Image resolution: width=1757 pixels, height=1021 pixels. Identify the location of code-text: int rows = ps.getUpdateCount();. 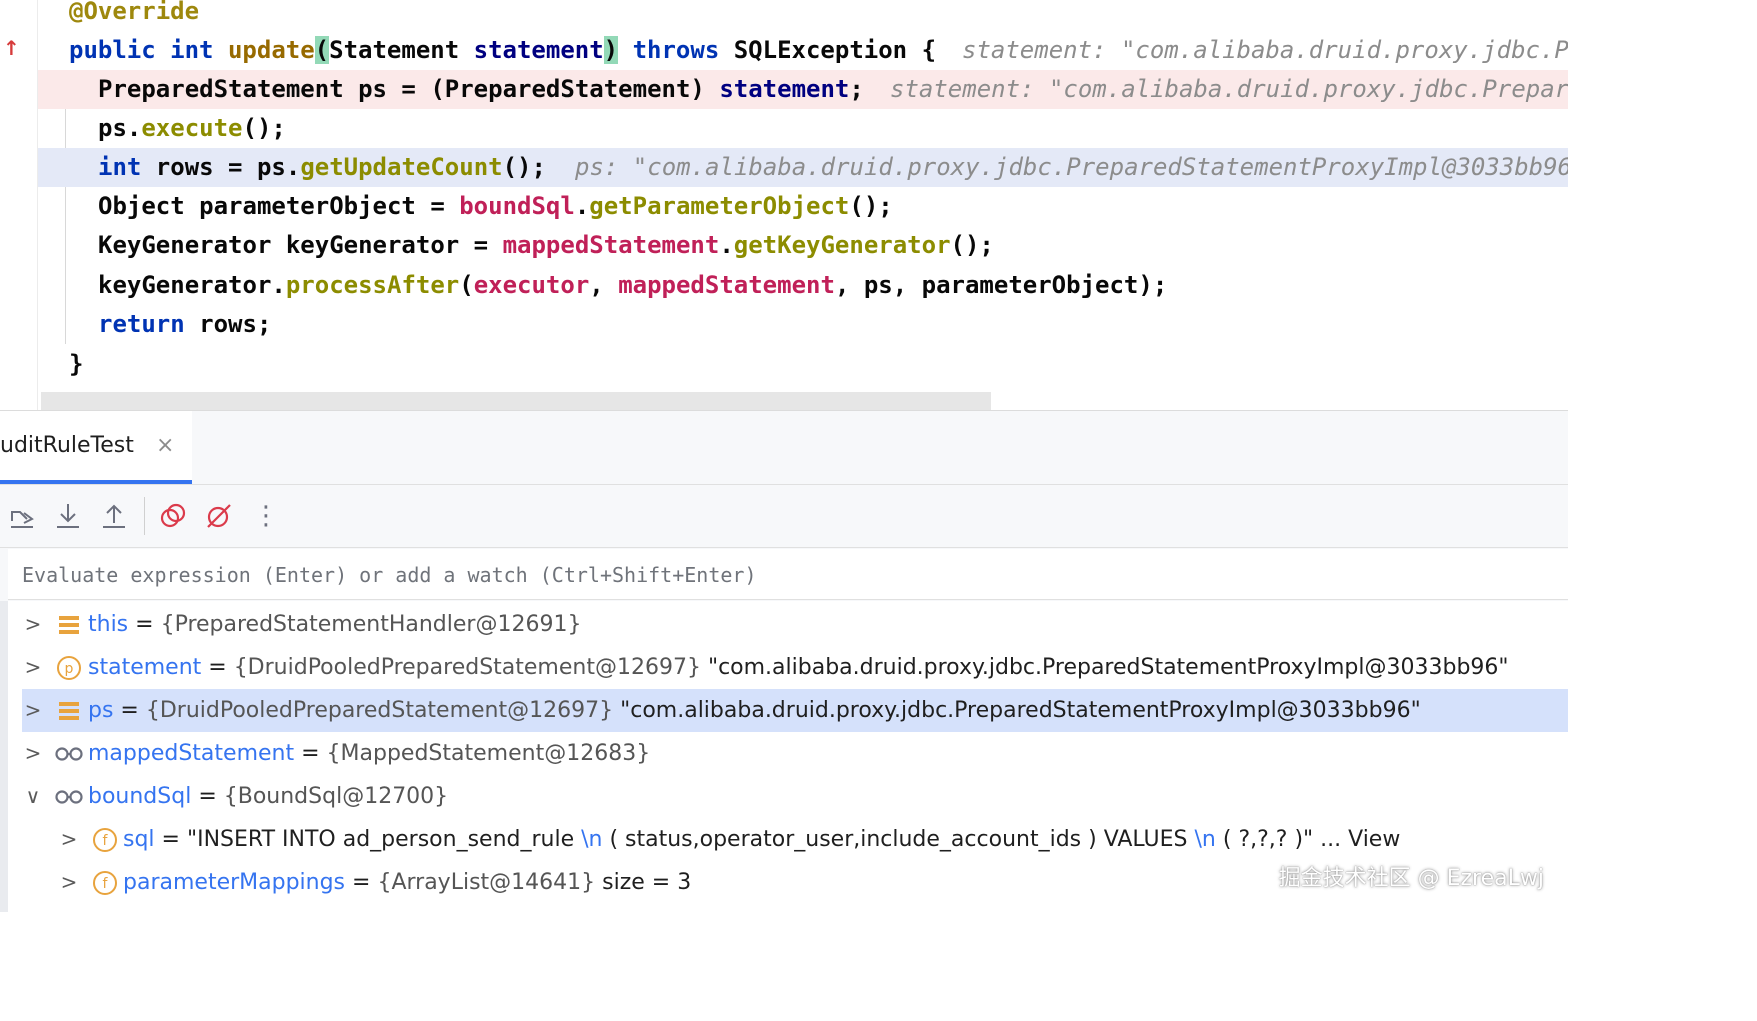
(322, 167).